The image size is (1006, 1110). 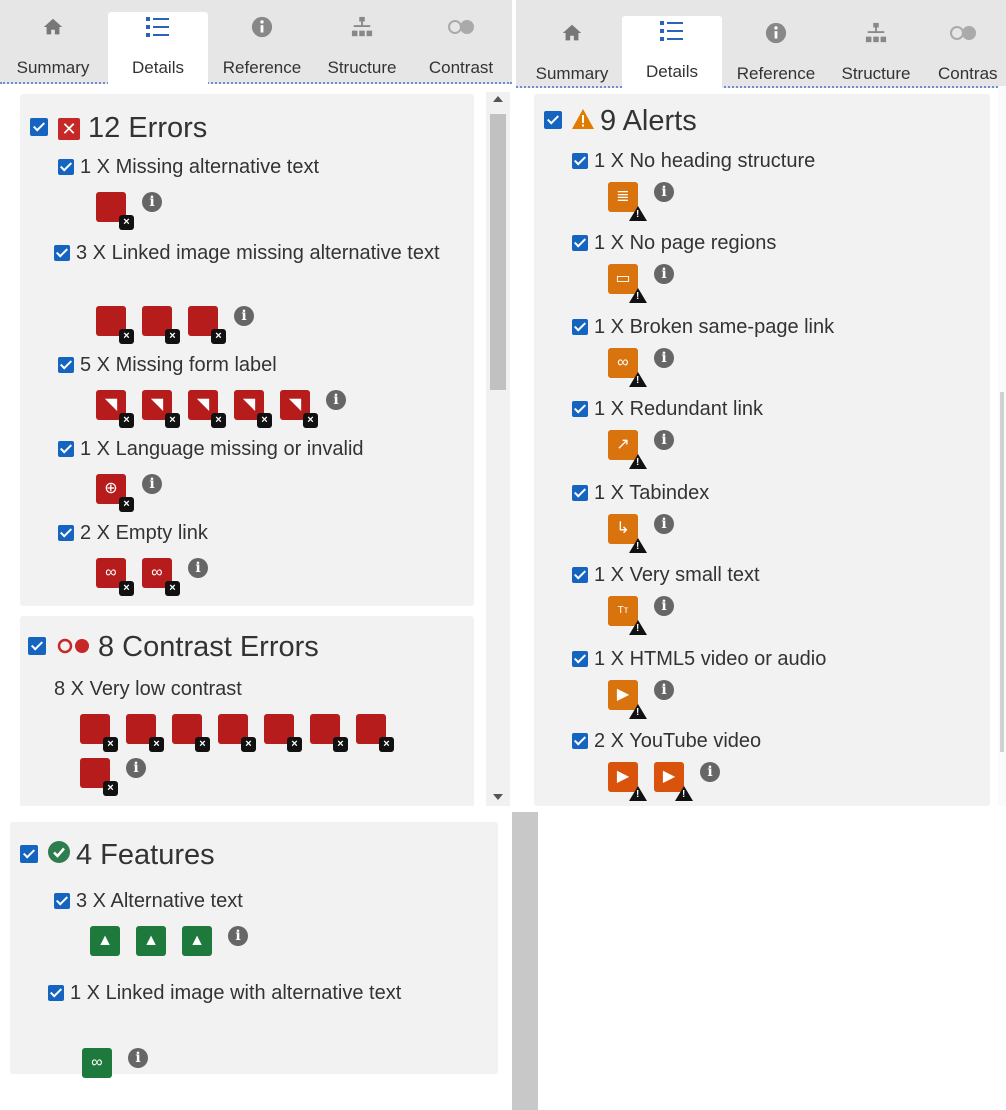 What do you see at coordinates (498, 99) in the screenshot?
I see `scroll-up-arrow-icon` at bounding box center [498, 99].